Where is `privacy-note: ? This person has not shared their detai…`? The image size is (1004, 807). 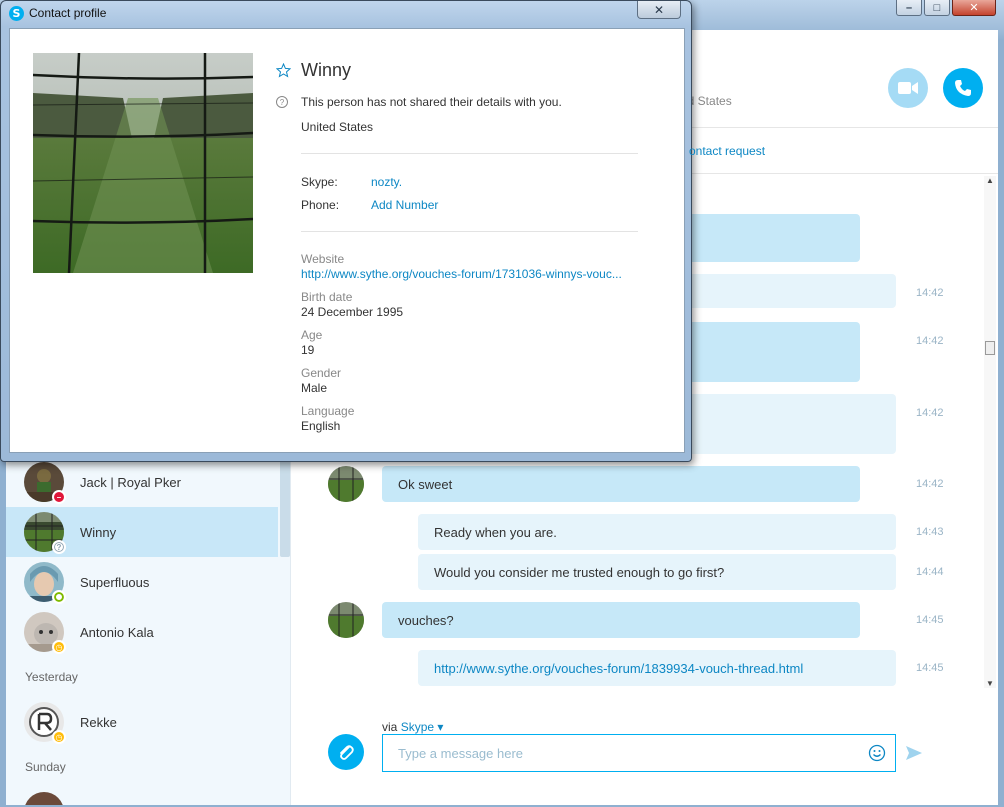 privacy-note: ? This person has not shared their detai… is located at coordinates (419, 102).